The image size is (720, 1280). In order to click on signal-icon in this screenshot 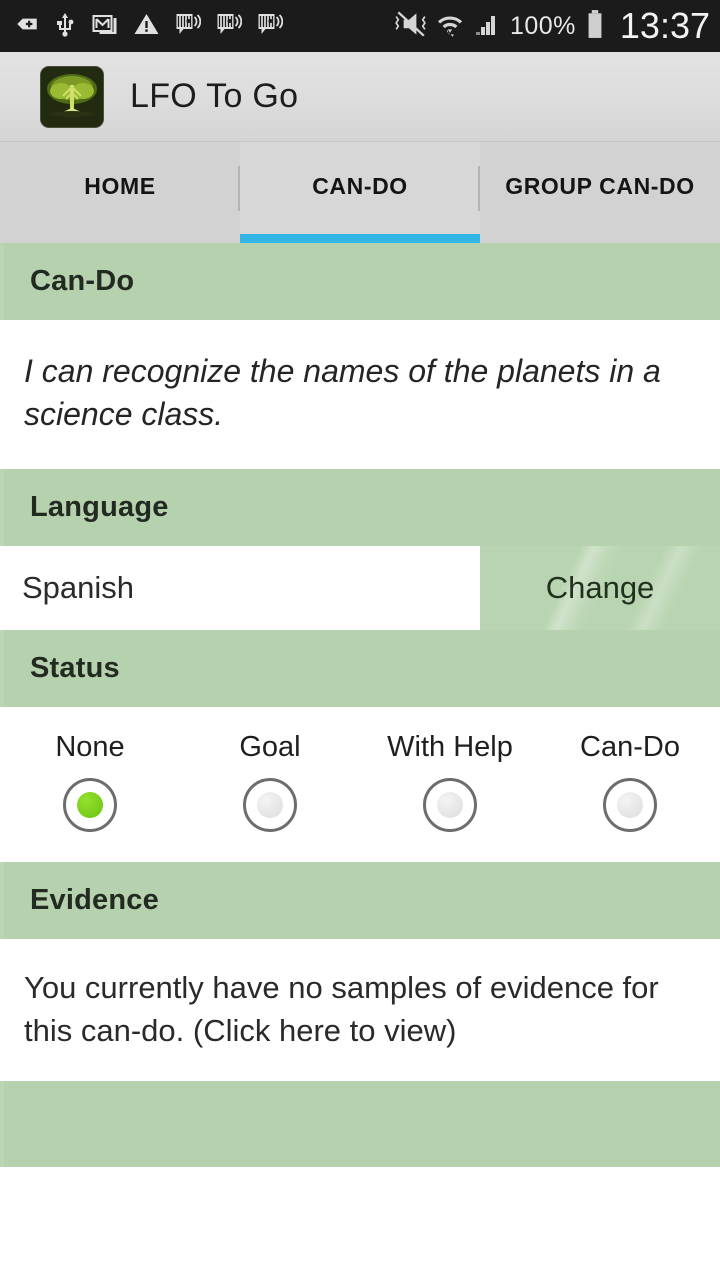, I will do `click(487, 26)`.